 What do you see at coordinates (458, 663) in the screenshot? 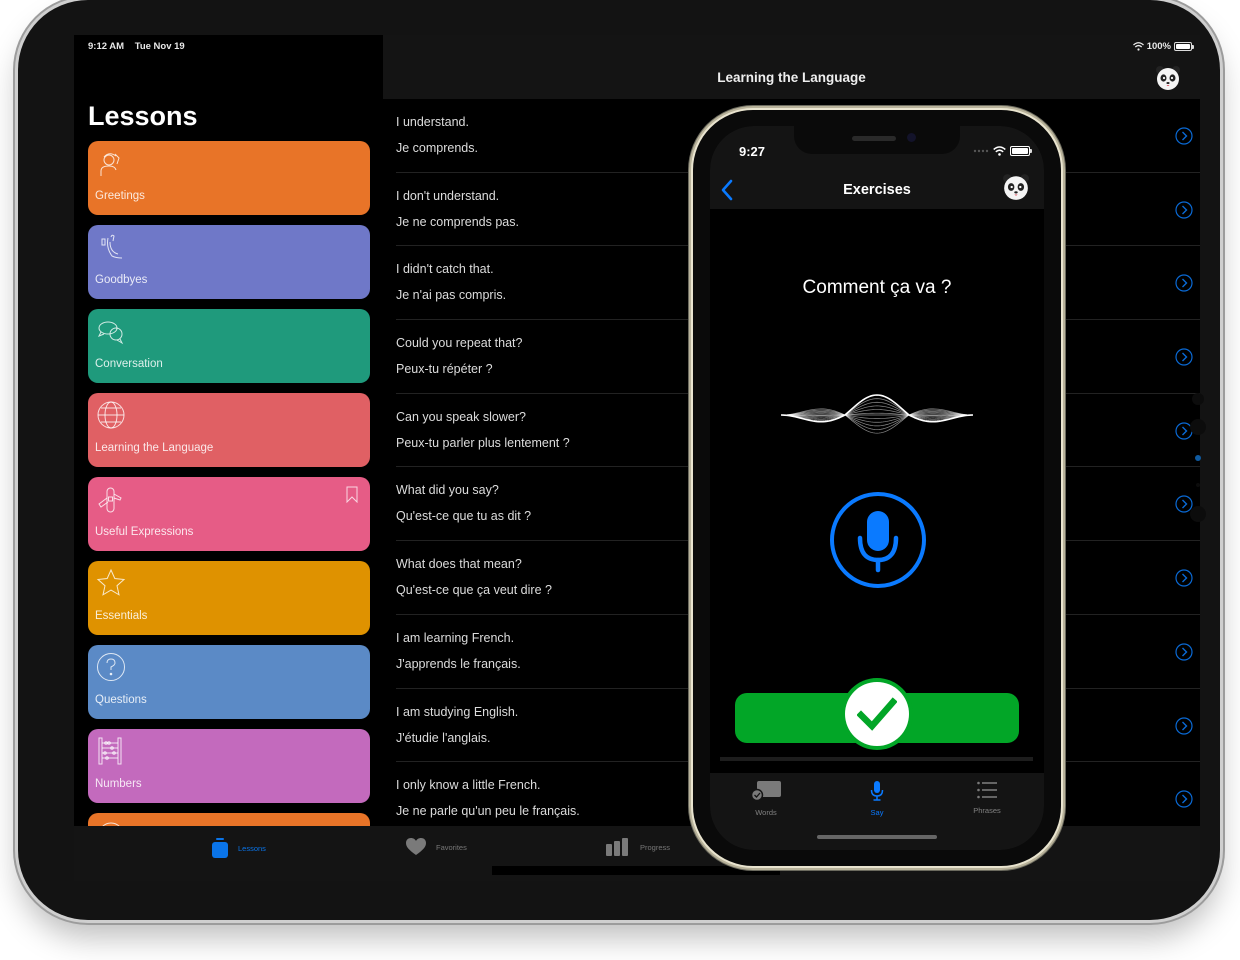
I see `phrase-french: J'apprends le français.` at bounding box center [458, 663].